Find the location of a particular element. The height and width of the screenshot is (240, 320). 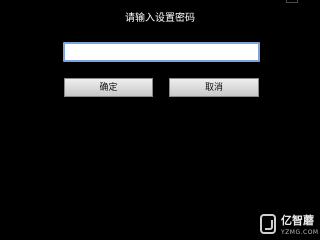

ok-button: 确定 is located at coordinates (108, 87).